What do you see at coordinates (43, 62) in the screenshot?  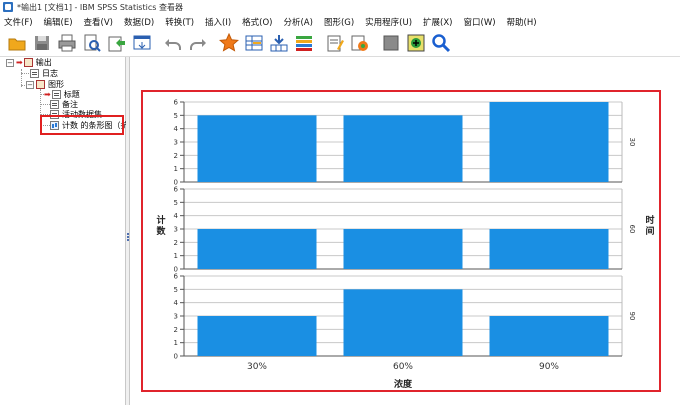 I see `tree-label-output: 输出` at bounding box center [43, 62].